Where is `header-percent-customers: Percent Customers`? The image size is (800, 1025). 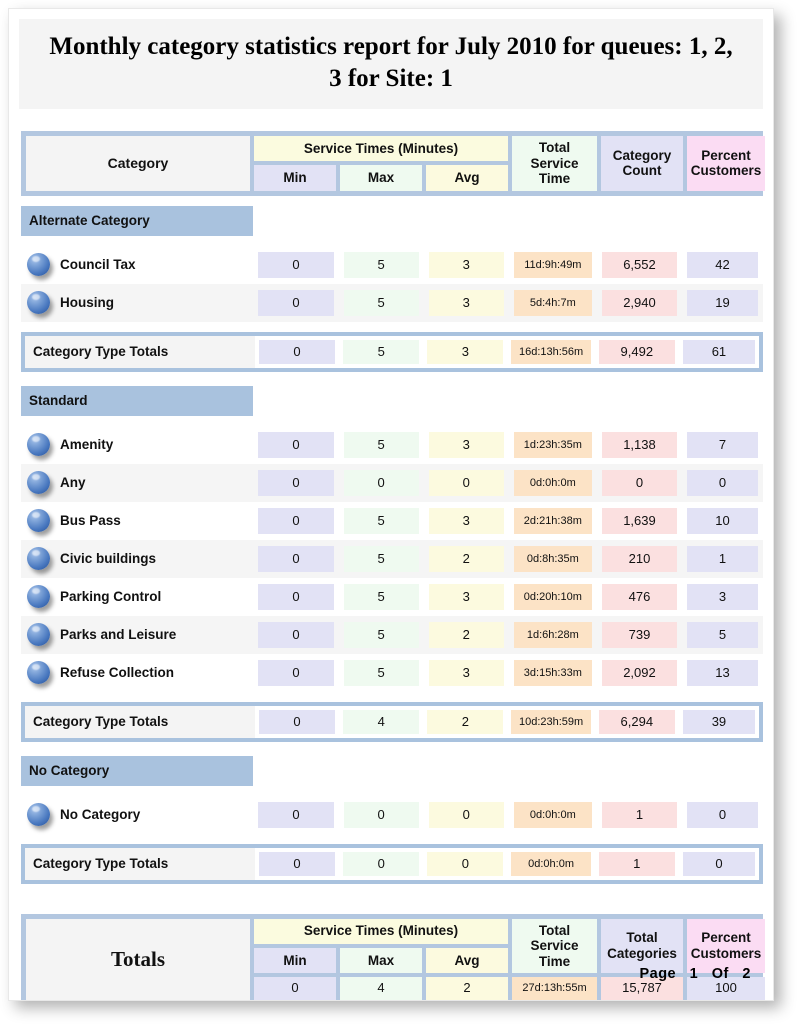 header-percent-customers: Percent Customers is located at coordinates (726, 163).